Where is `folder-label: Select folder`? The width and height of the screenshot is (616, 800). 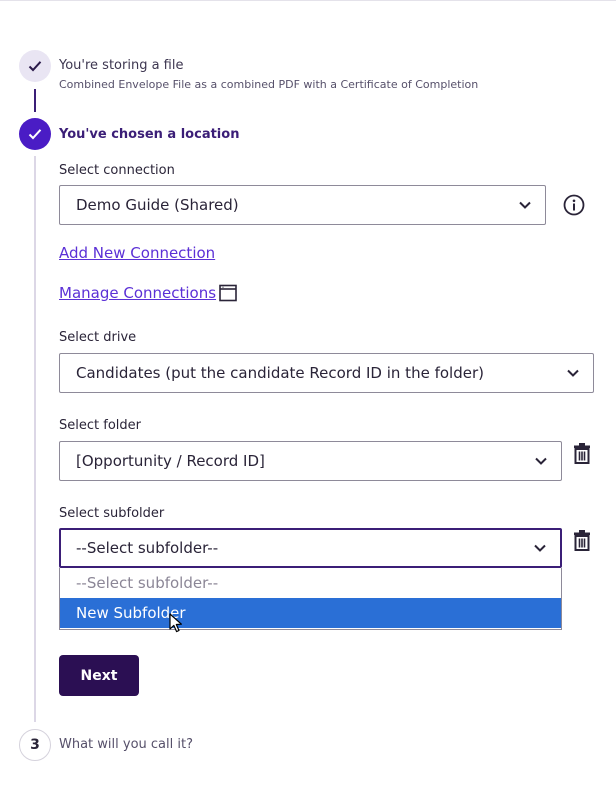
folder-label: Select folder is located at coordinates (100, 425).